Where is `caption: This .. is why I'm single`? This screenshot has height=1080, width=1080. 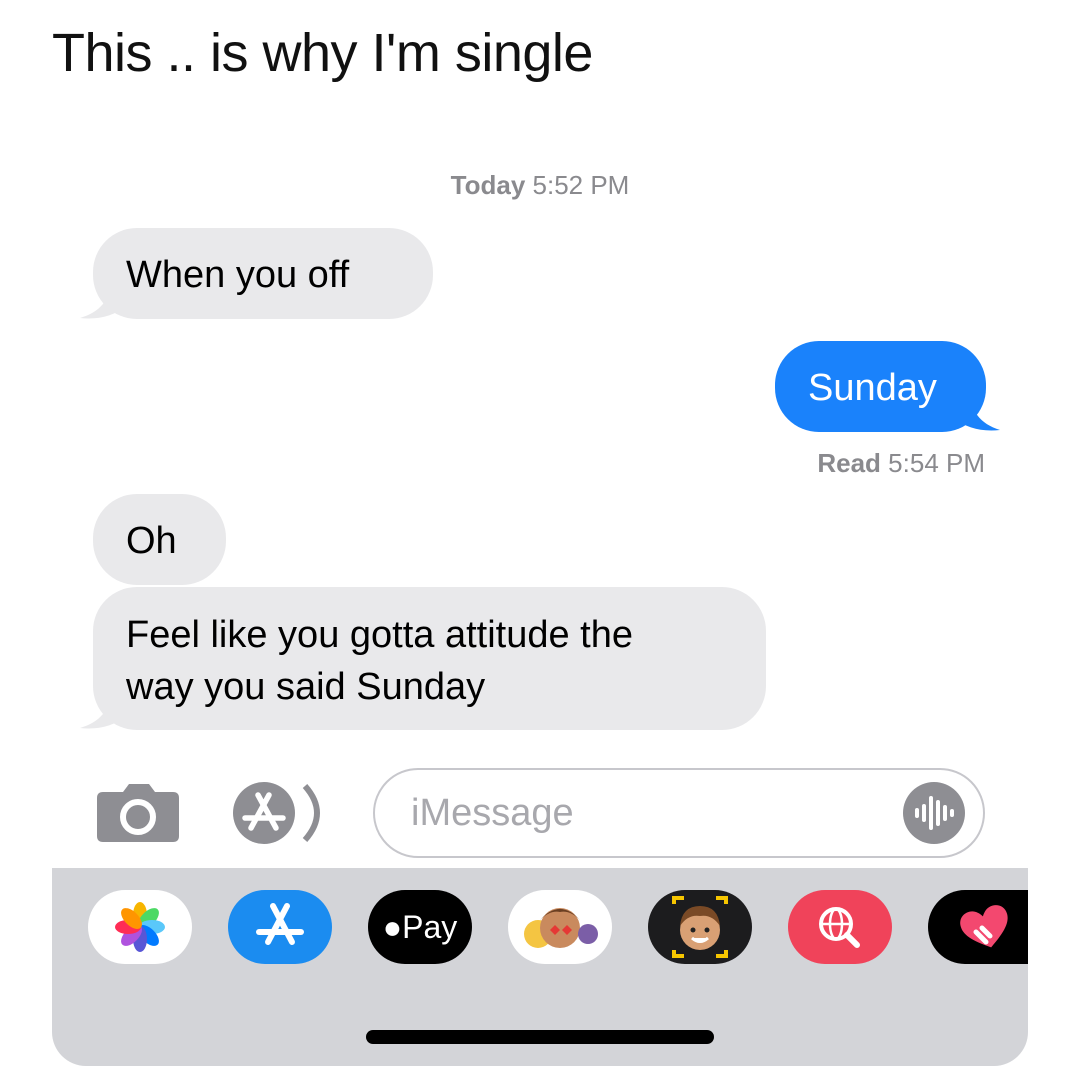 caption: This .. is why I'm single is located at coordinates (322, 53).